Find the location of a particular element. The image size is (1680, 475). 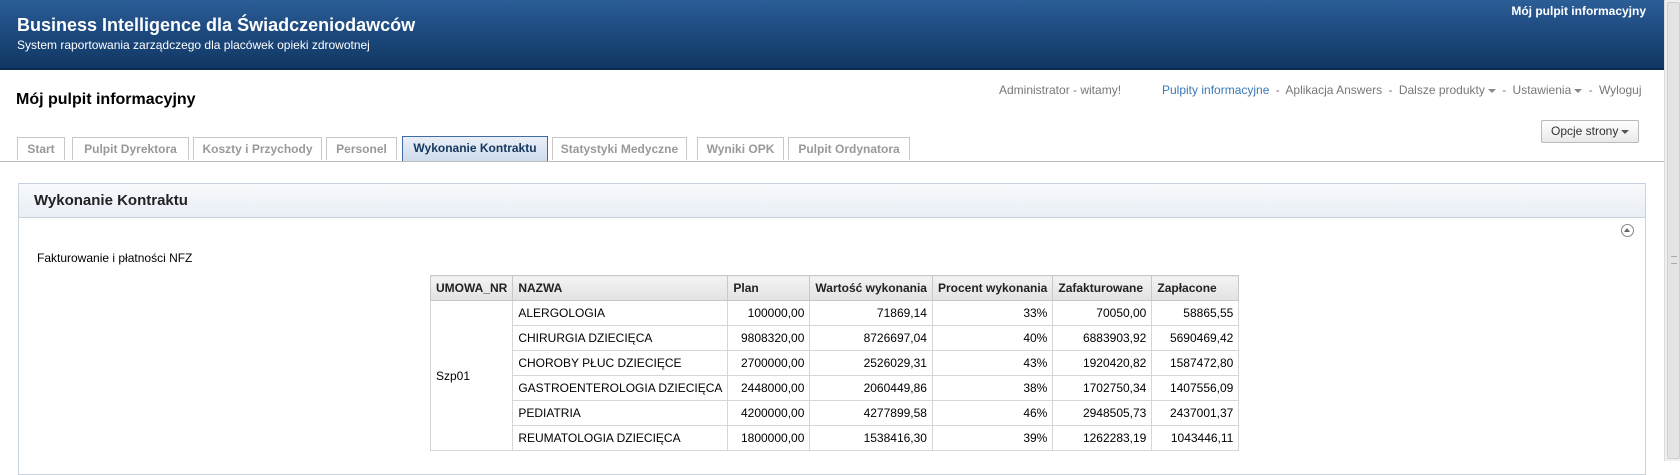

section-title: Wykonanie Kontraktu is located at coordinates (111, 200).